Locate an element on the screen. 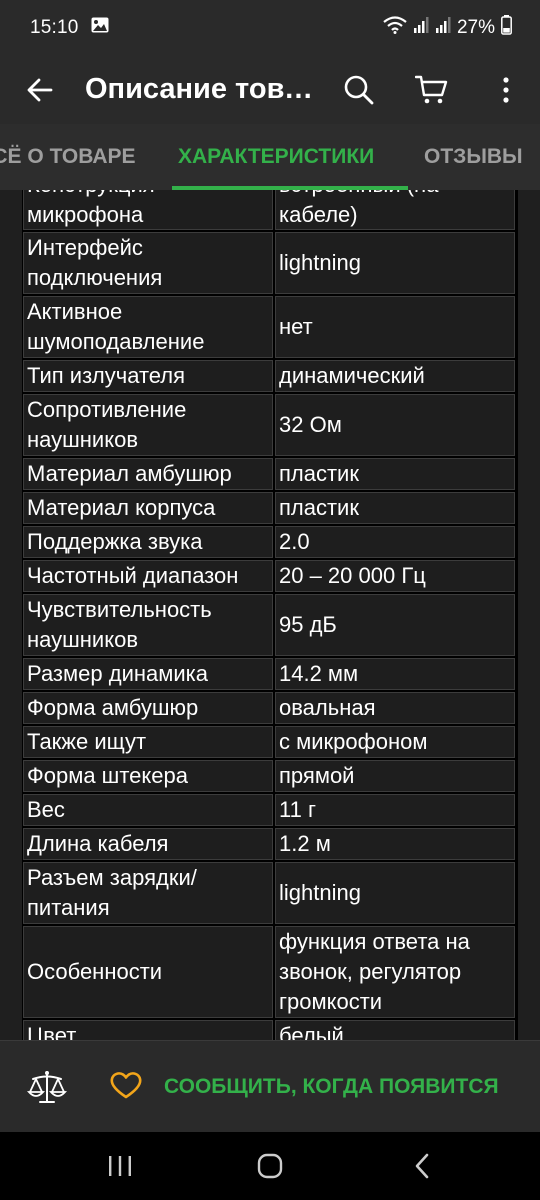  tab-about: ВСЁ О ТОВАРЕ is located at coordinates (68, 157).